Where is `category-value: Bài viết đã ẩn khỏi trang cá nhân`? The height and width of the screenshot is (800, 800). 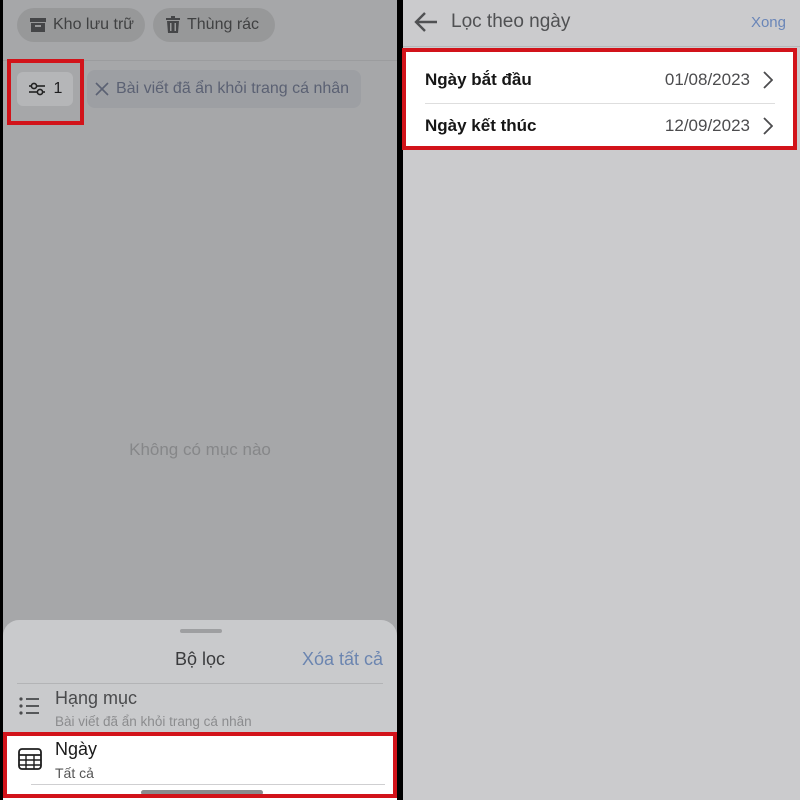 category-value: Bài viết đã ẩn khỏi trang cá nhân is located at coordinates (153, 721).